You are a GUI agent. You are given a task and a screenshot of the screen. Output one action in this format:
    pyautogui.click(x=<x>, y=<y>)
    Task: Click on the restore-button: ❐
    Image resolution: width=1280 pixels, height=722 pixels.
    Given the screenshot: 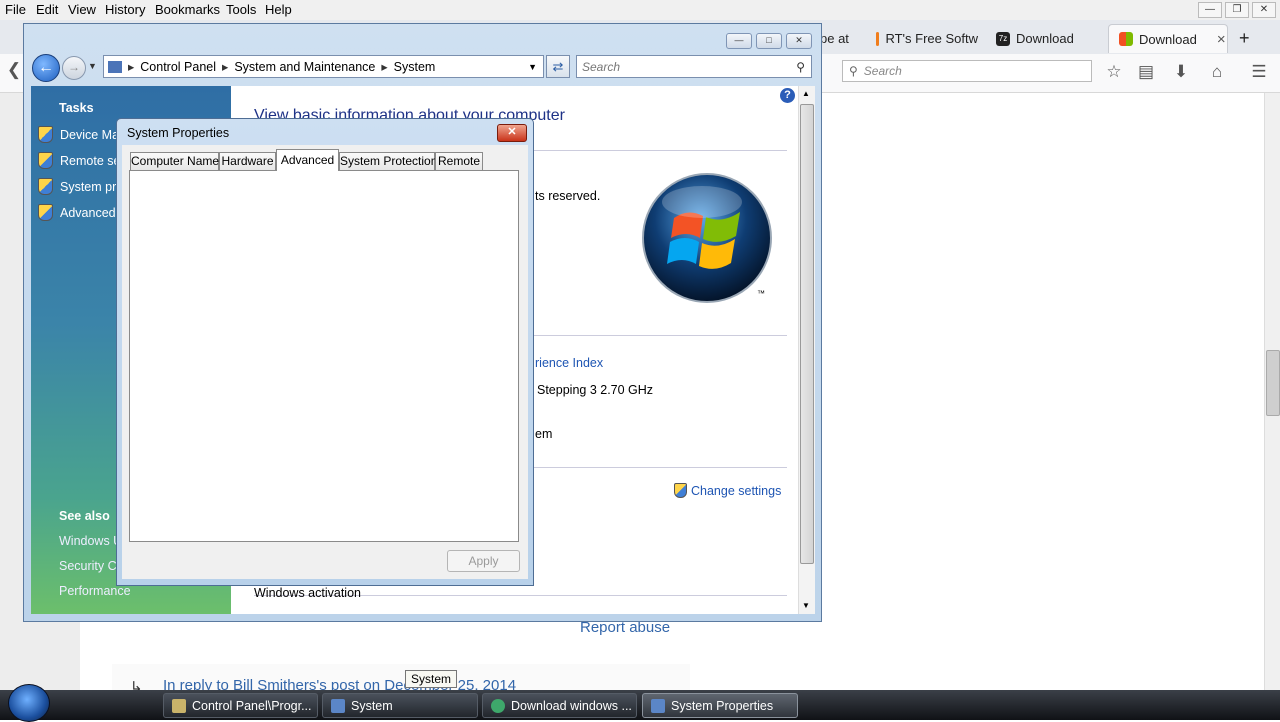 What is the action you would take?
    pyautogui.click(x=1237, y=10)
    